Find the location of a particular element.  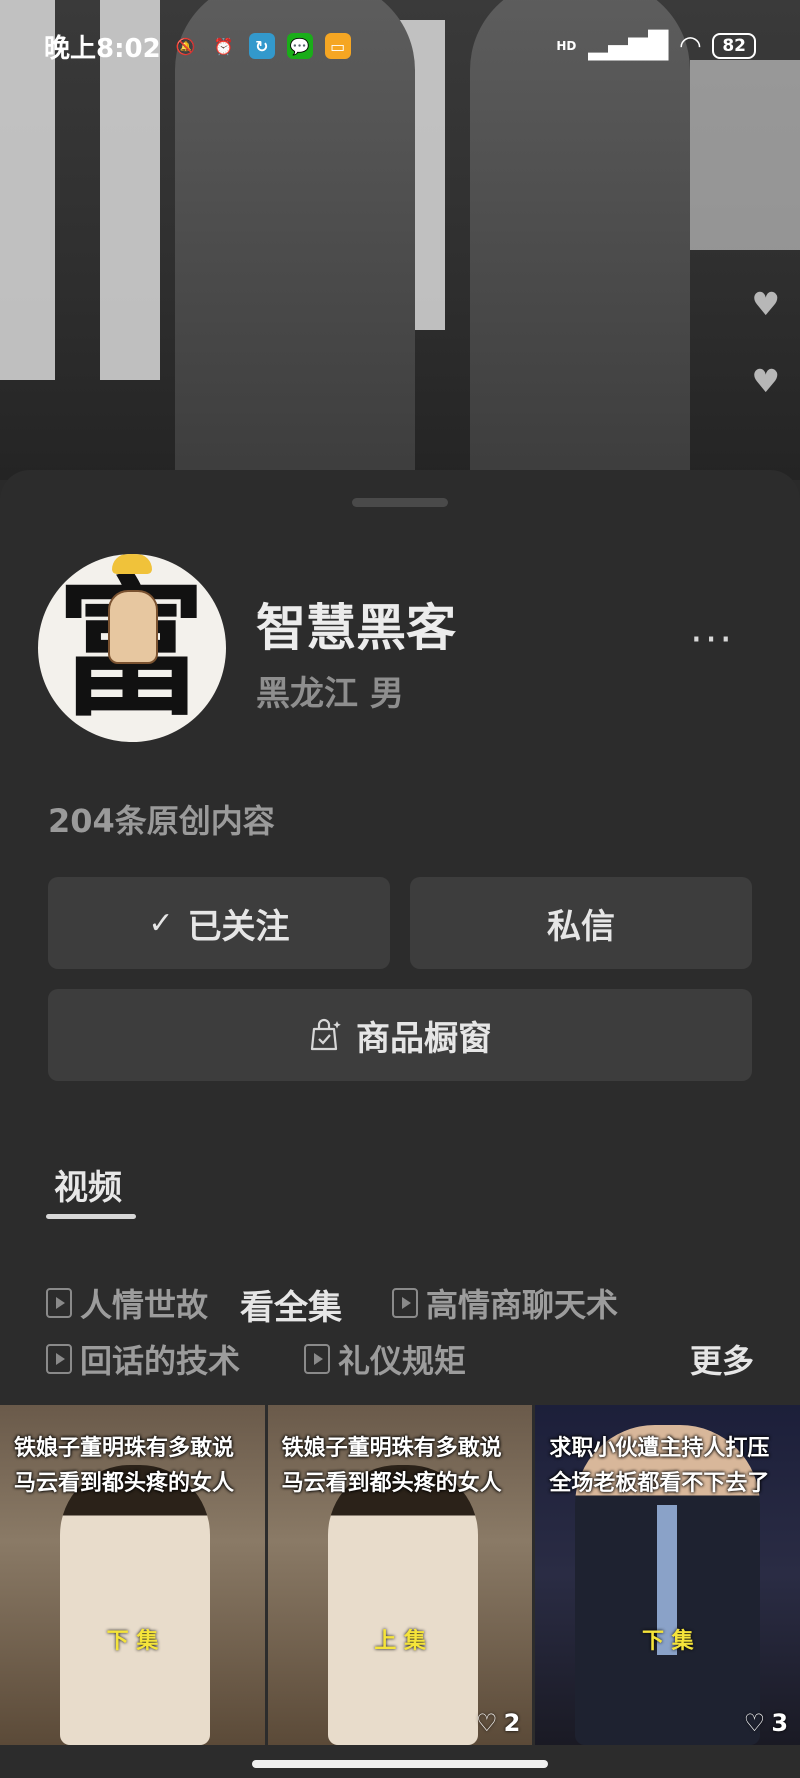

more-options-icon: ··· is located at coordinates (712, 640).